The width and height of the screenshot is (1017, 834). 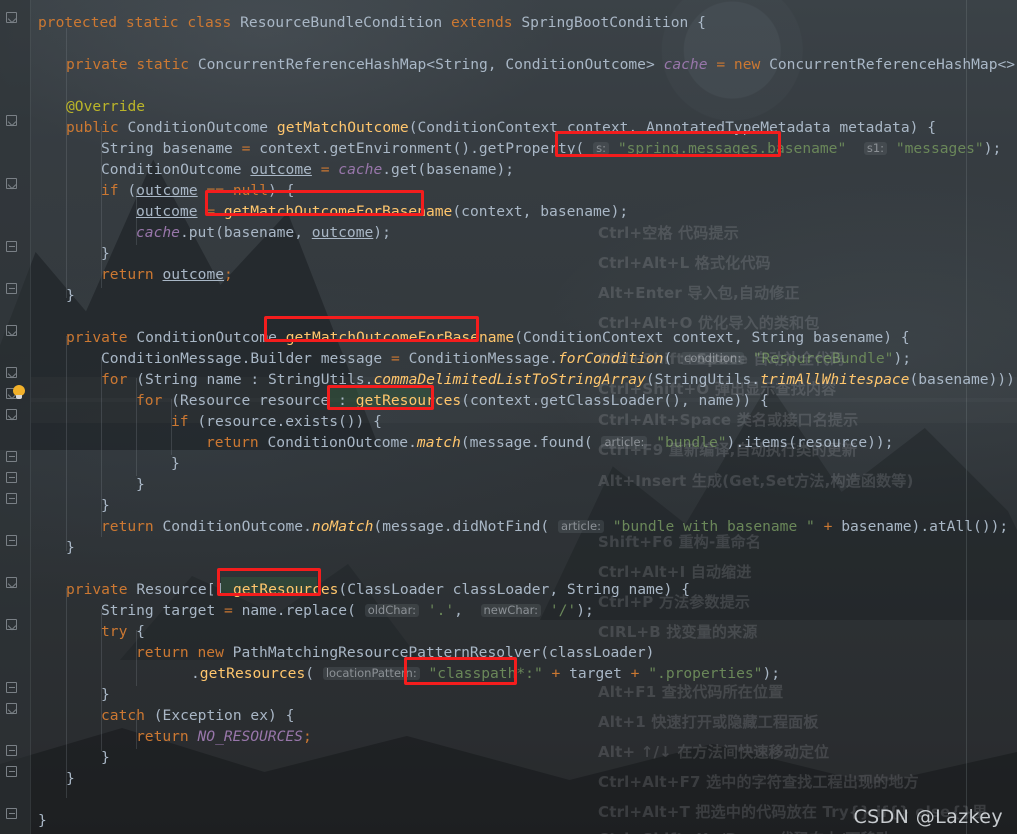 I want to click on shortcut-hint-line: Alt+Insert 生成(Get,Set方法,构造函数等), so click(x=756, y=481).